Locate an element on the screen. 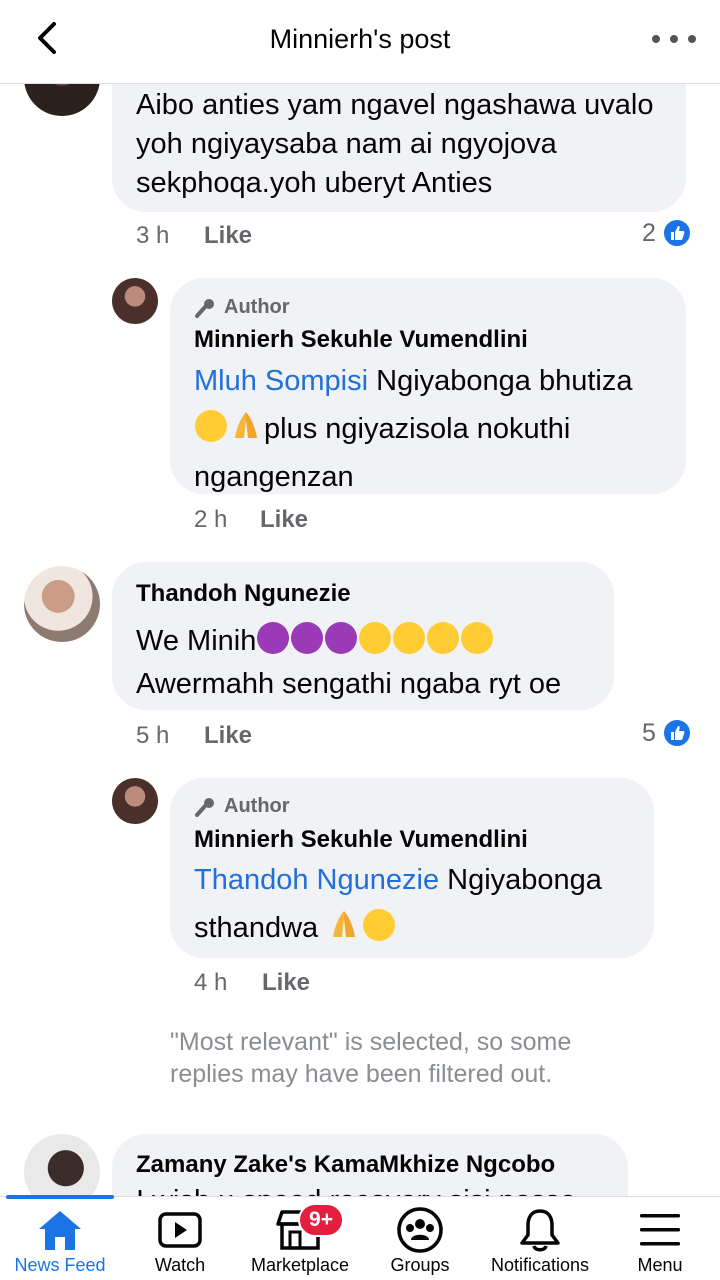 Image resolution: width=720 pixels, height=1280 pixels. comment-text-part: Awermahh sengathi ngaba ryt oe is located at coordinates (349, 684).